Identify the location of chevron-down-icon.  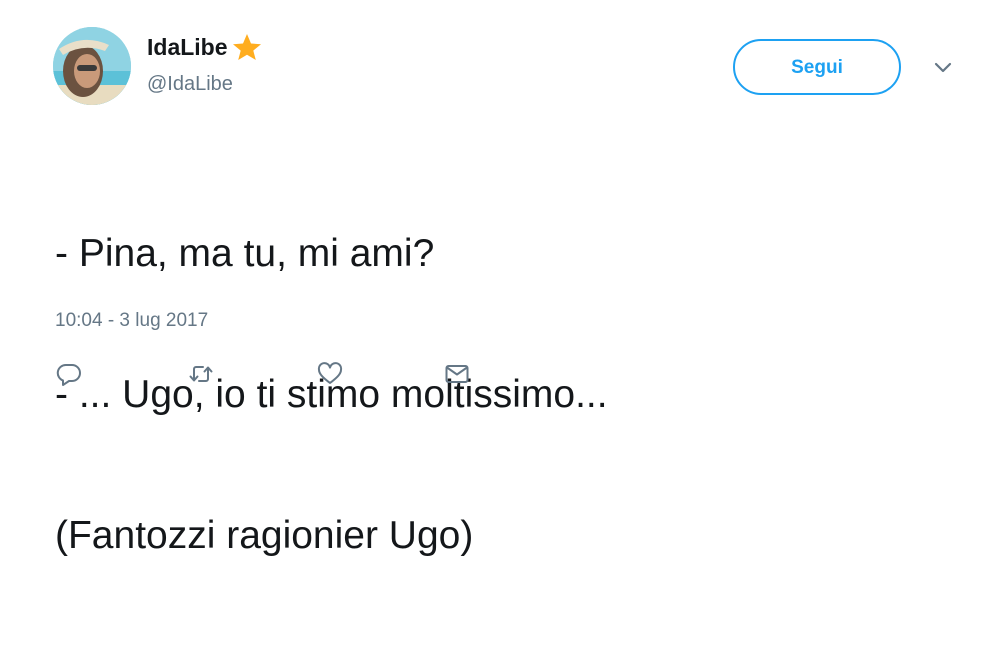
(943, 68).